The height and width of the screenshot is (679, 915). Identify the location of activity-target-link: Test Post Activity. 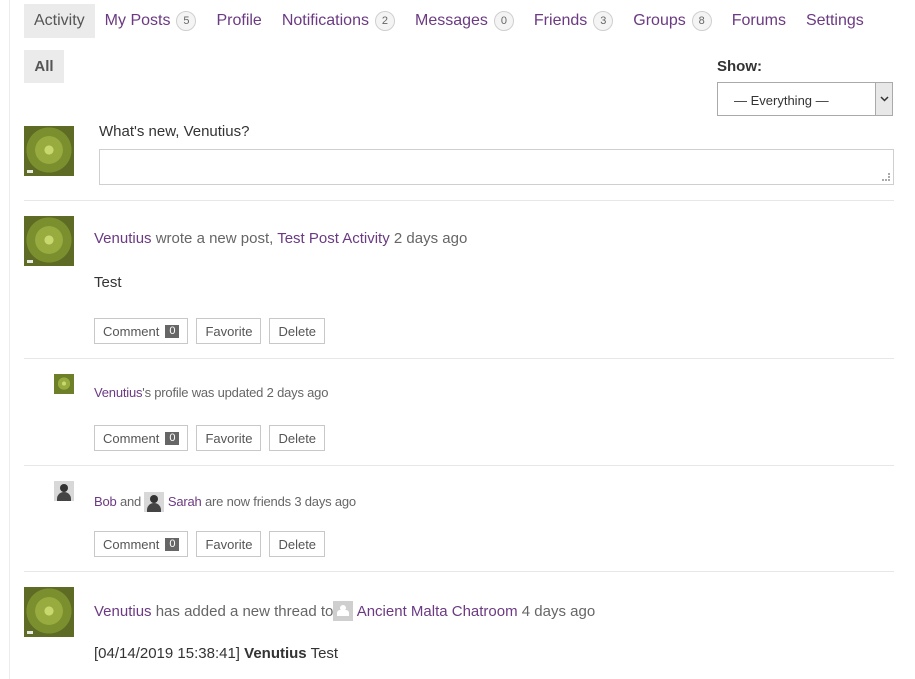
(333, 238).